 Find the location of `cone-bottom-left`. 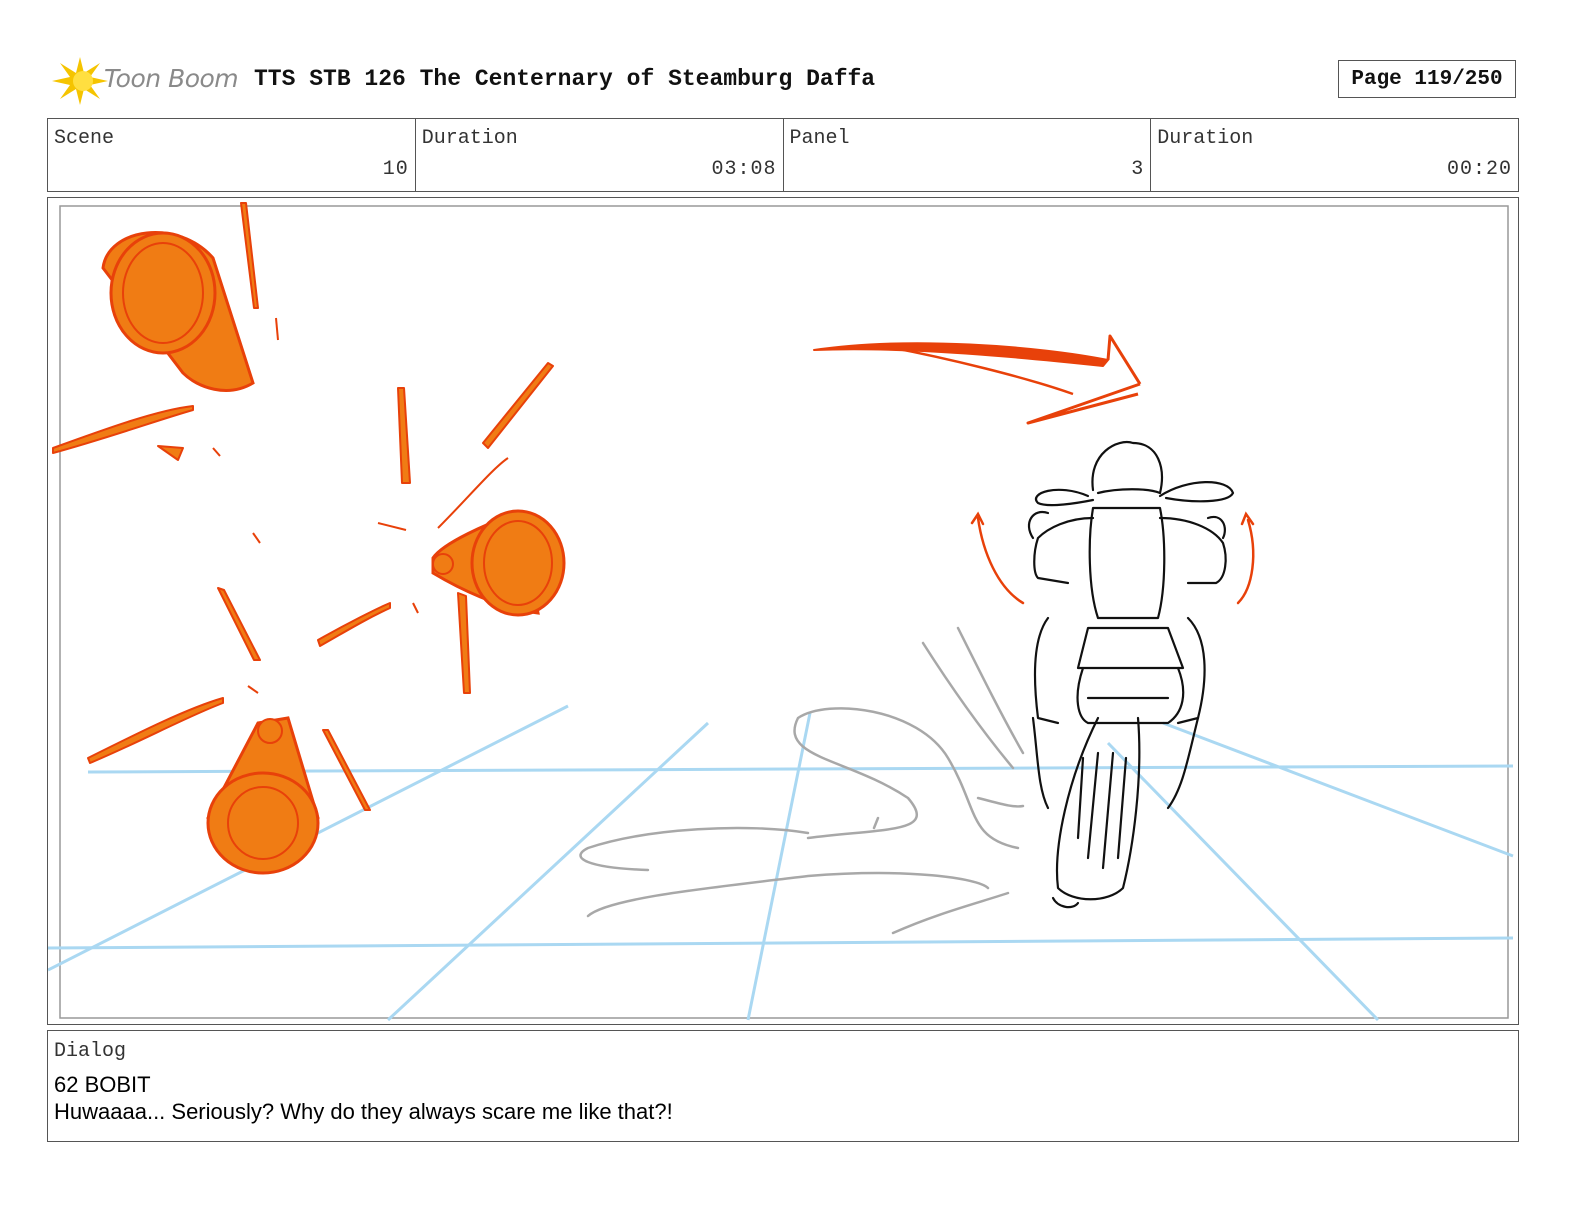

cone-bottom-left is located at coordinates (263, 795).